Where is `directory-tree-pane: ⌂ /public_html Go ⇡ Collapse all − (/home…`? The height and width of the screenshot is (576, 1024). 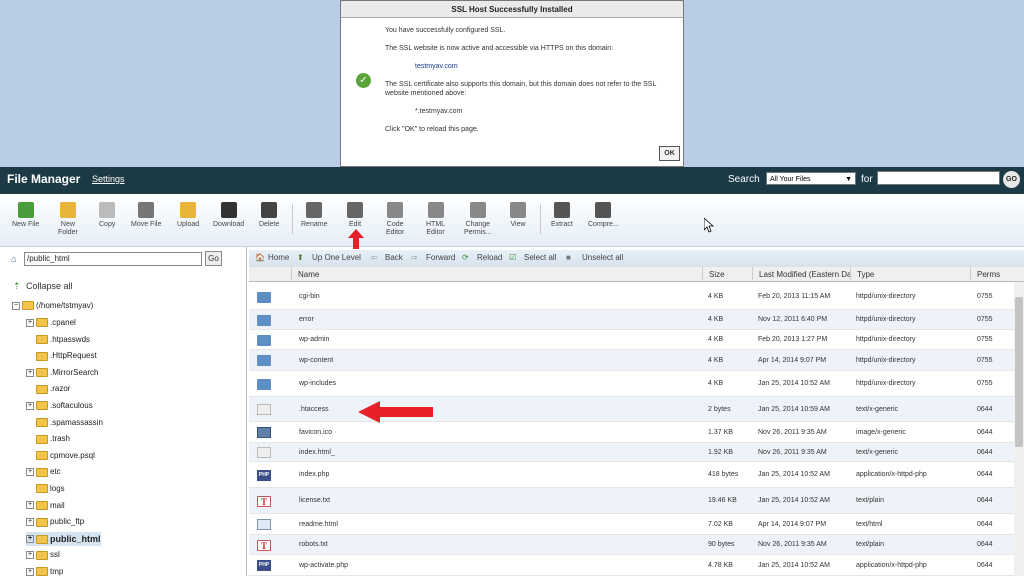 directory-tree-pane: ⌂ /public_html Go ⇡ Collapse all − (/home… is located at coordinates (123, 411).